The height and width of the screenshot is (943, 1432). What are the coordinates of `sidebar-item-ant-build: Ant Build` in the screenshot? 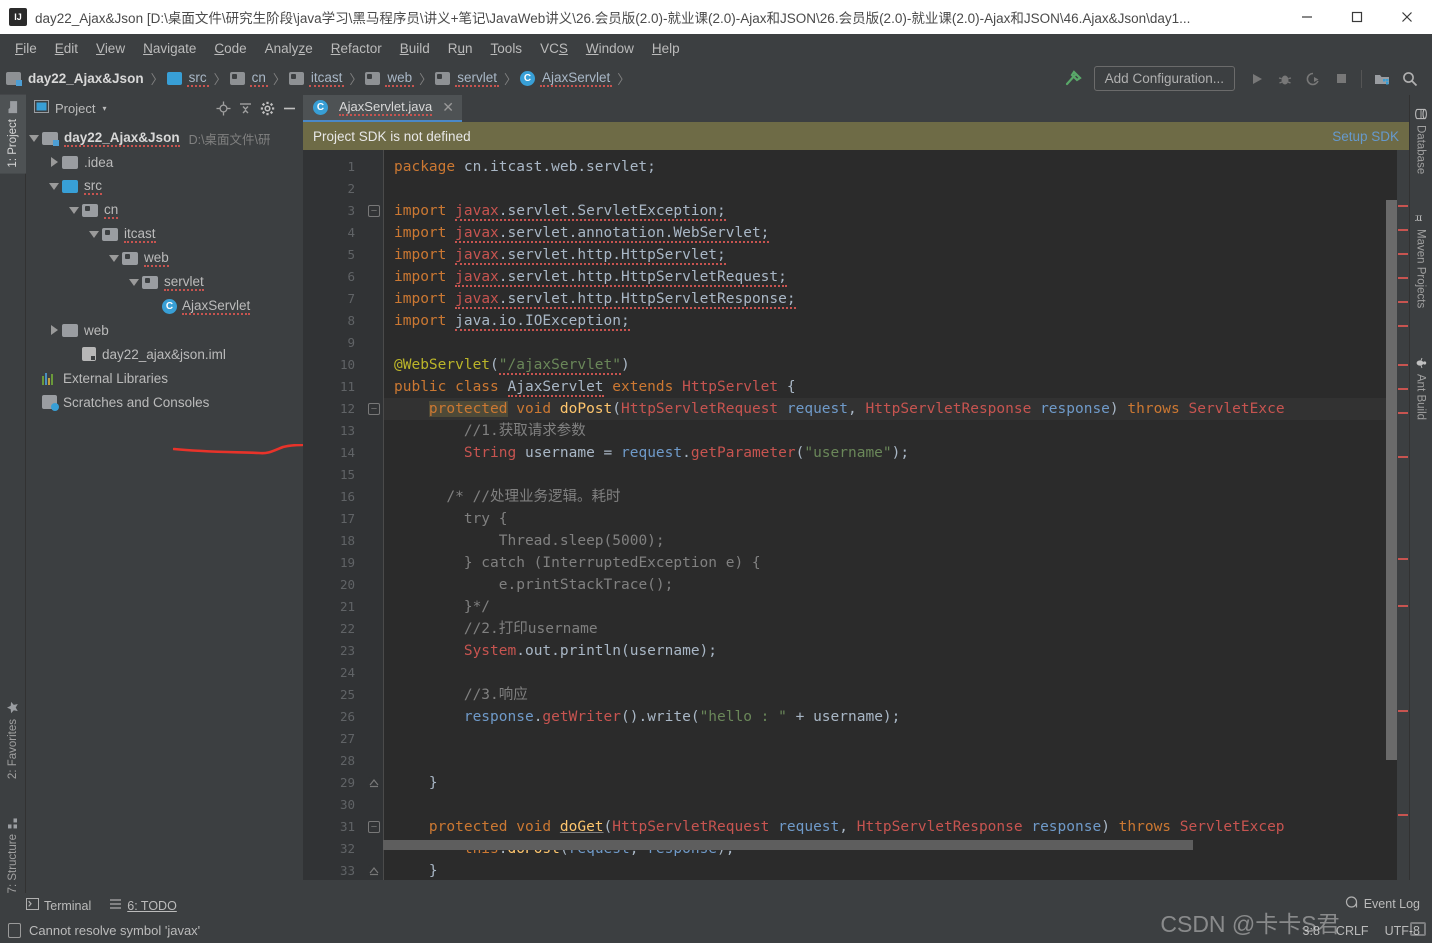 It's located at (1420, 388).